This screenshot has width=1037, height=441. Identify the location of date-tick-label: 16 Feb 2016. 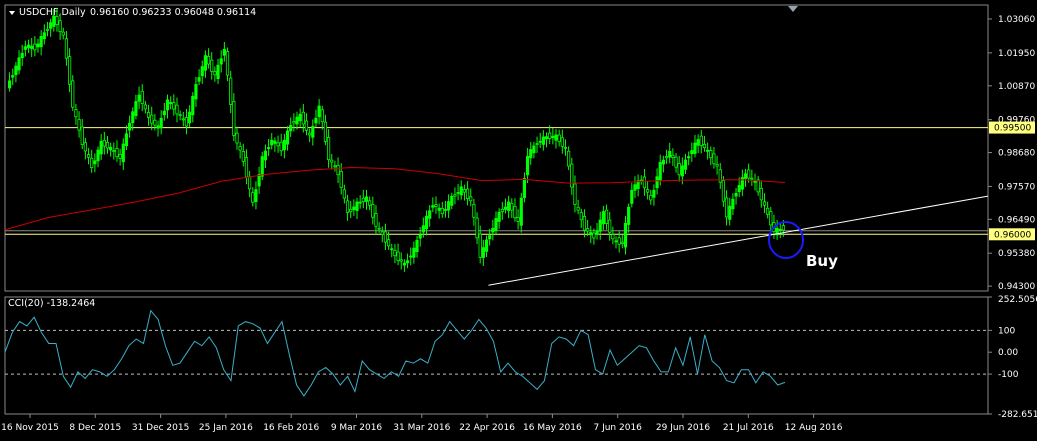
(291, 428).